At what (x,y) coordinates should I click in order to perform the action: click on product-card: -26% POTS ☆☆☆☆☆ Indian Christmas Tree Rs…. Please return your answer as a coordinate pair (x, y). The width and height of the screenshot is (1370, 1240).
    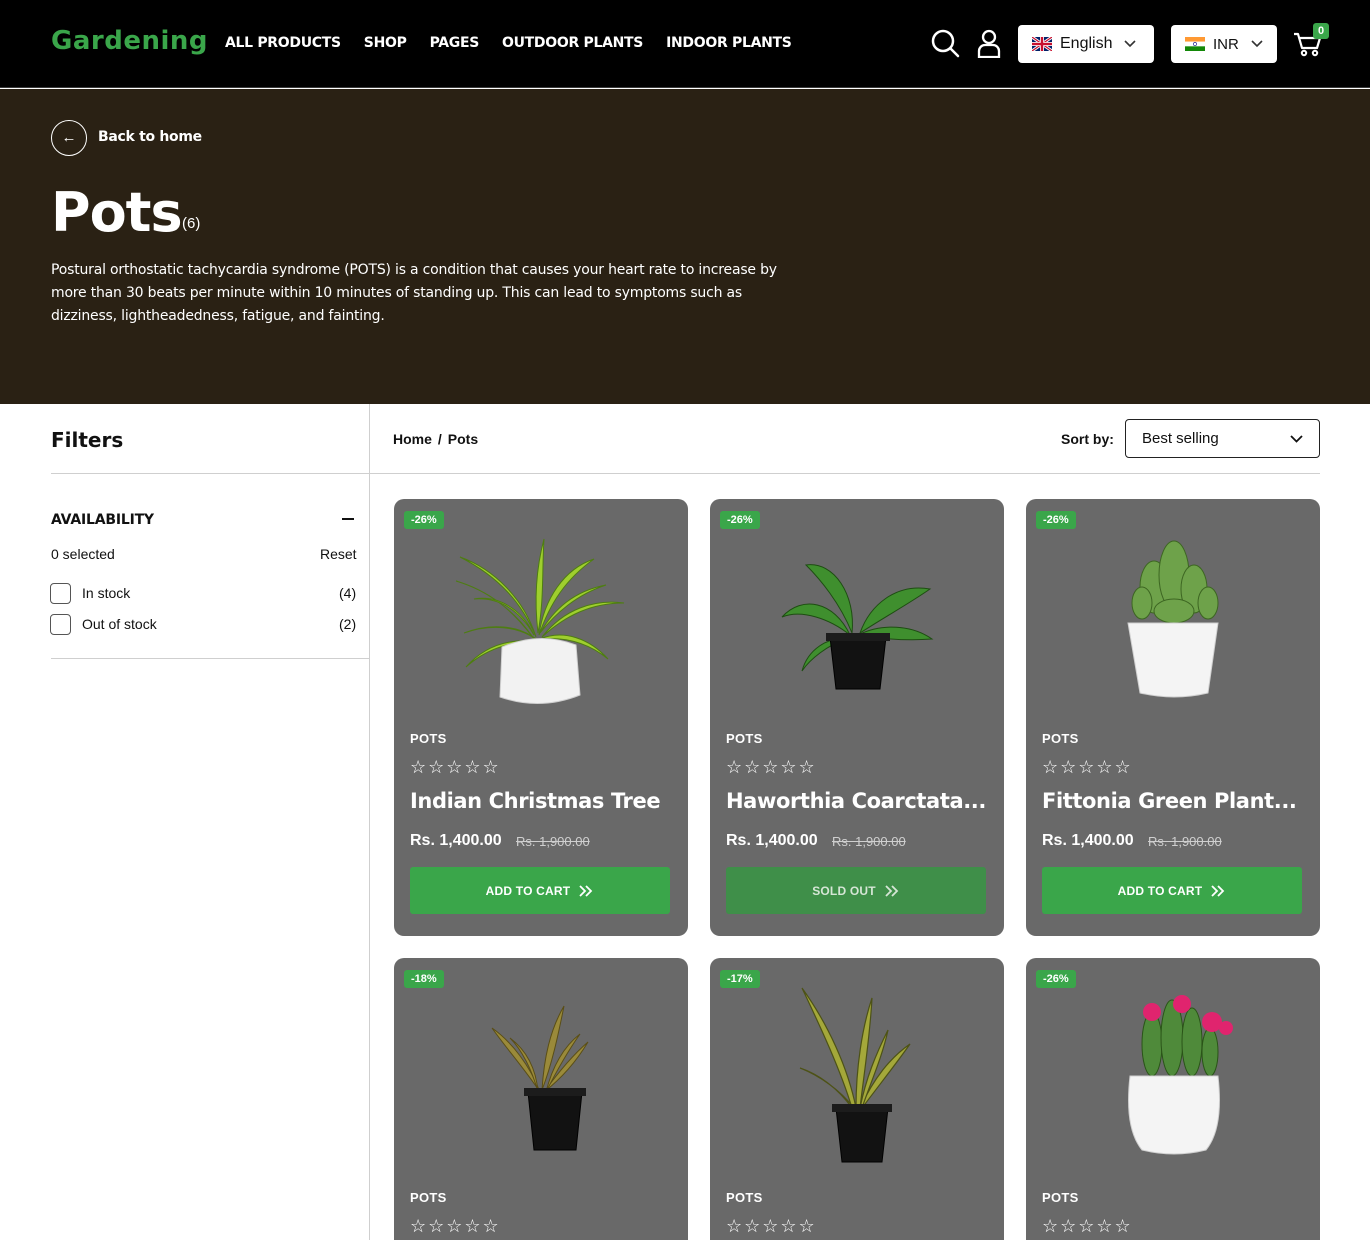
    Looking at the image, I should click on (541, 717).